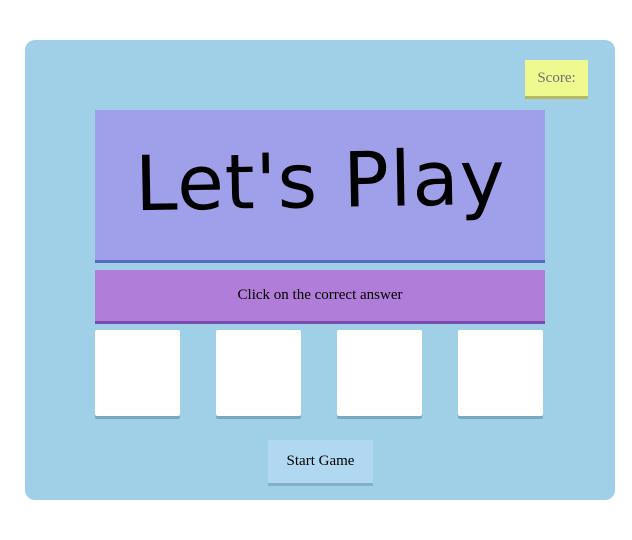  Describe the element at coordinates (320, 180) in the screenshot. I see `game-title: Let's Play` at that location.